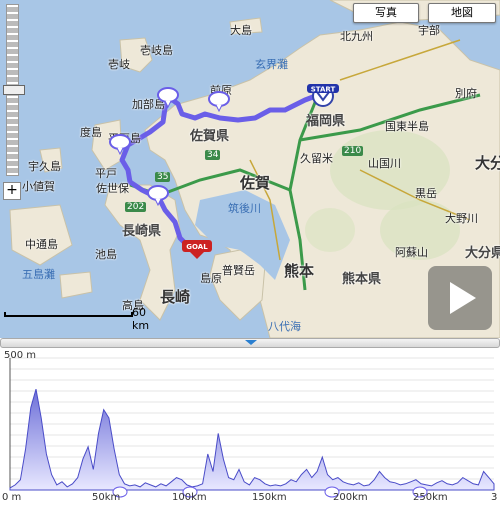  What do you see at coordinates (106, 254) in the screenshot?
I see `place-label: 池島` at bounding box center [106, 254].